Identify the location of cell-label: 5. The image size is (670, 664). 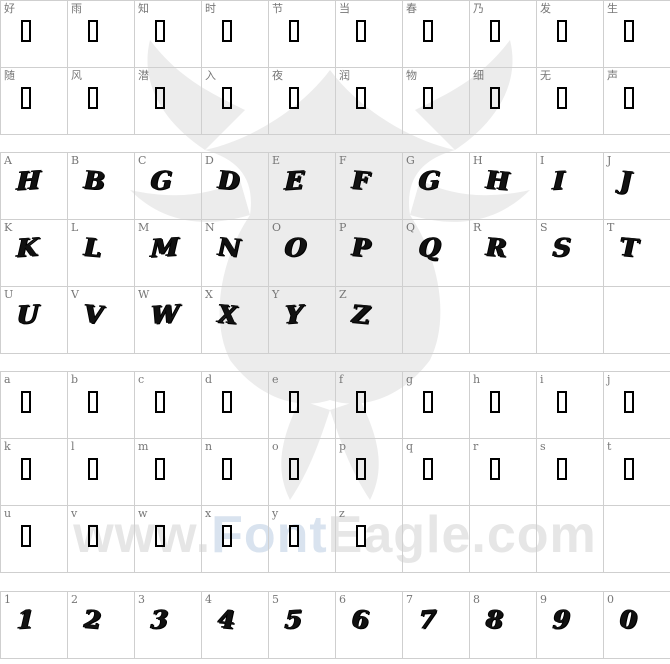
(275, 599).